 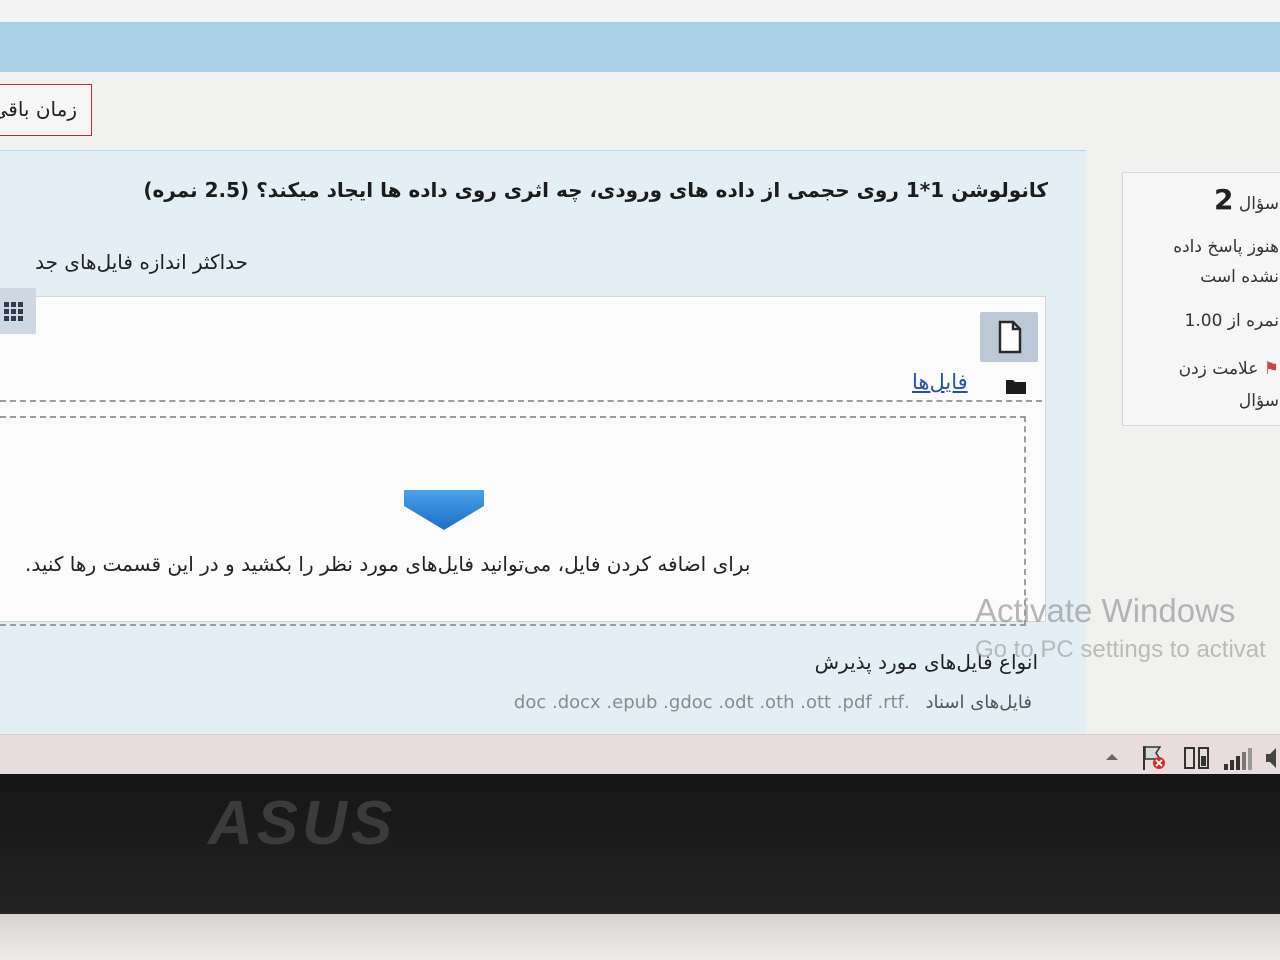 What do you see at coordinates (640, 11) in the screenshot?
I see `top-strip` at bounding box center [640, 11].